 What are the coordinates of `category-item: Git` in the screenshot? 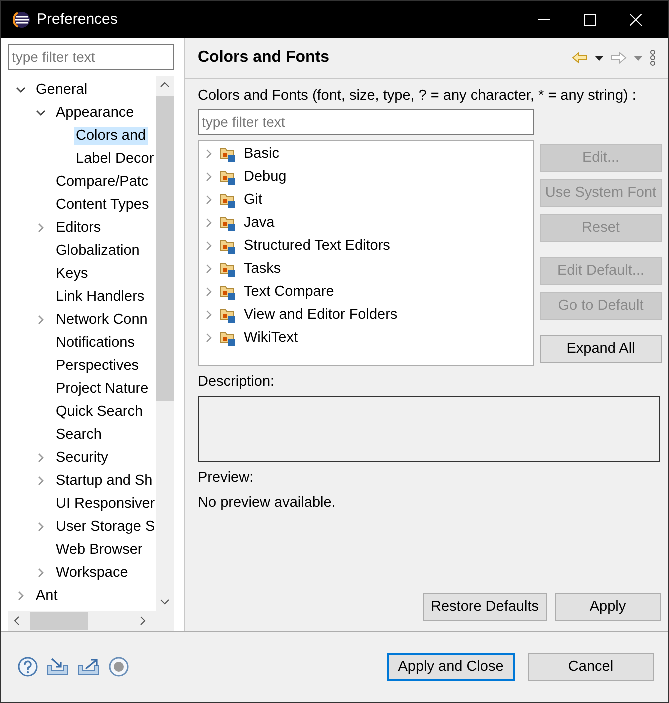 It's located at (253, 200).